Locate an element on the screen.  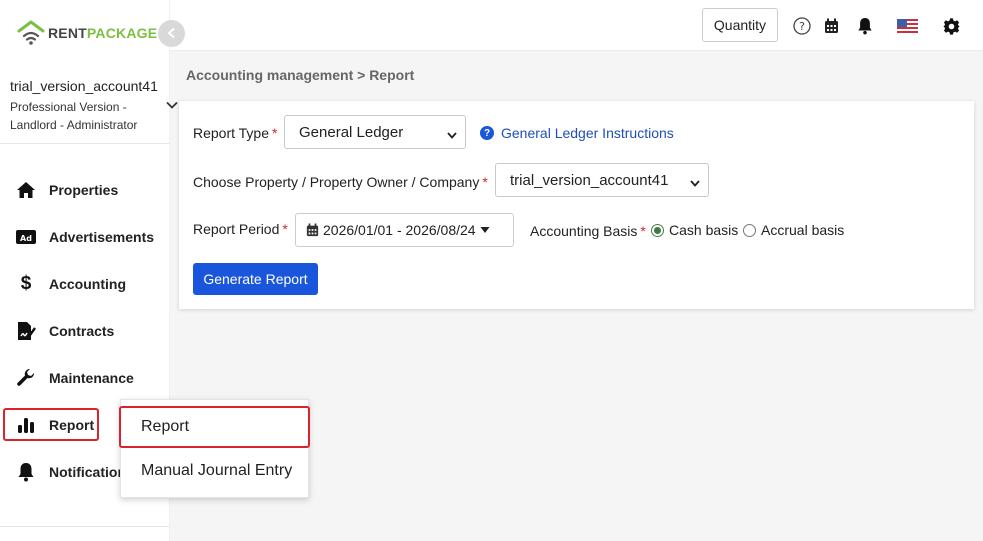
chevron-left-icon is located at coordinates (172, 34).